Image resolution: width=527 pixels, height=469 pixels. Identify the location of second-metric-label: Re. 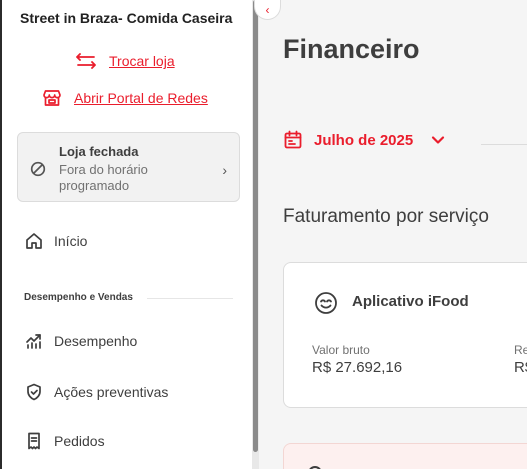
(520, 350).